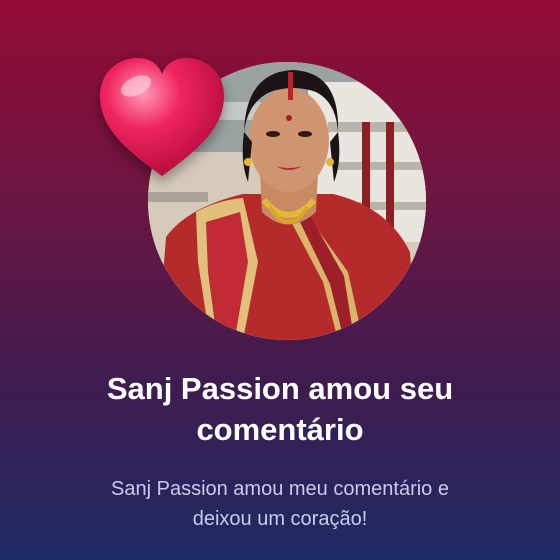  I want to click on notification-title-line-1: Sanj Passion amou seu, so click(280, 388).